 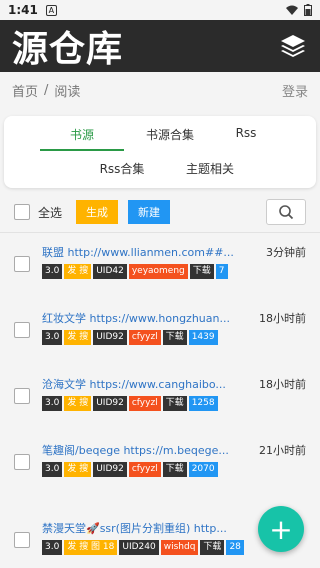 What do you see at coordinates (160, 152) in the screenshot?
I see `category-tabs: 书源 书源合集 Rss Rss合集 主题相关` at bounding box center [160, 152].